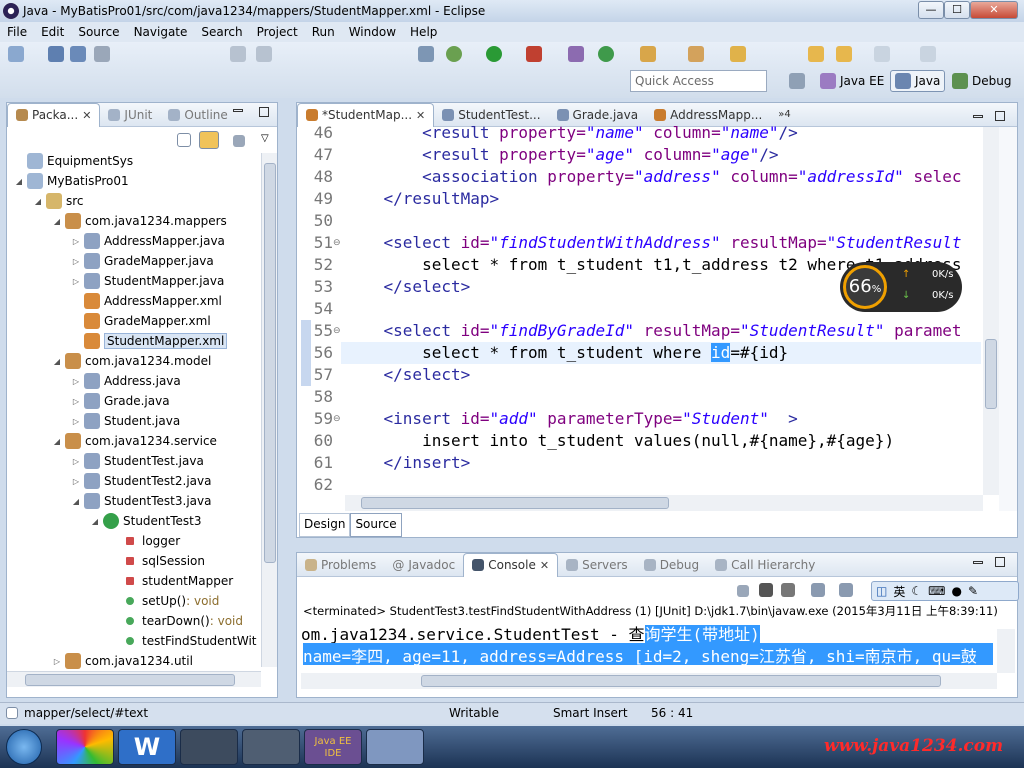  Describe the element at coordinates (765, 565) in the screenshot. I see `tab-call-hierarchy: Call Hierarchy` at that location.